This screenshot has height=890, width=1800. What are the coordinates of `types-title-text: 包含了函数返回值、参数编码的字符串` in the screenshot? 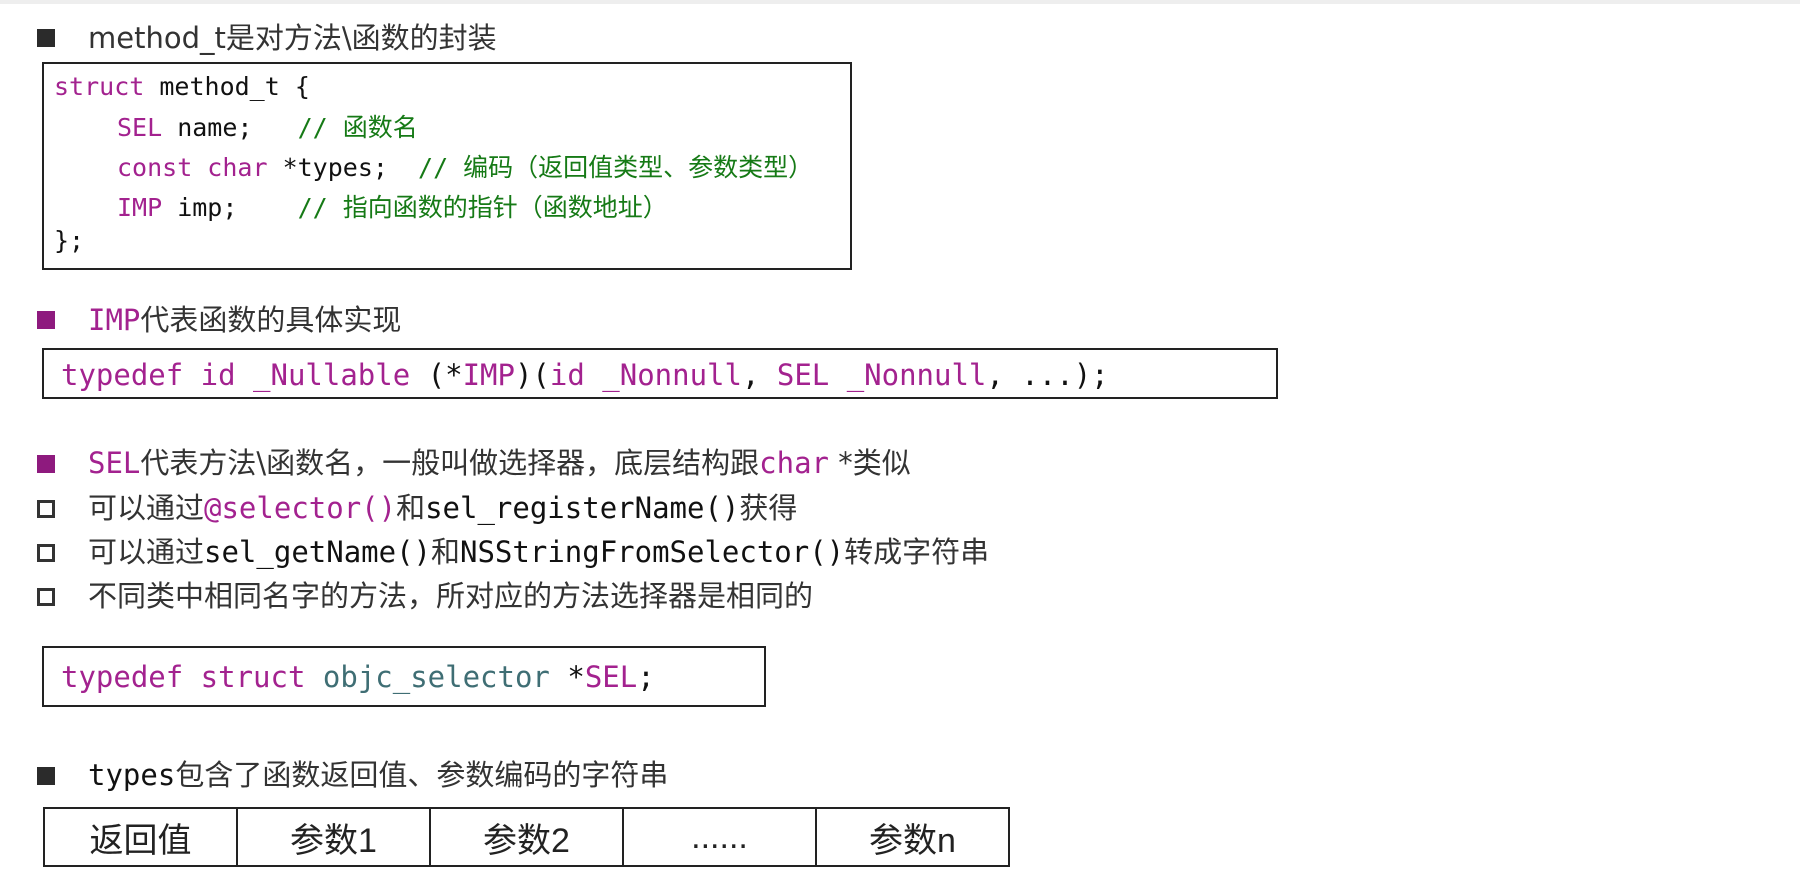 It's located at (422, 775).